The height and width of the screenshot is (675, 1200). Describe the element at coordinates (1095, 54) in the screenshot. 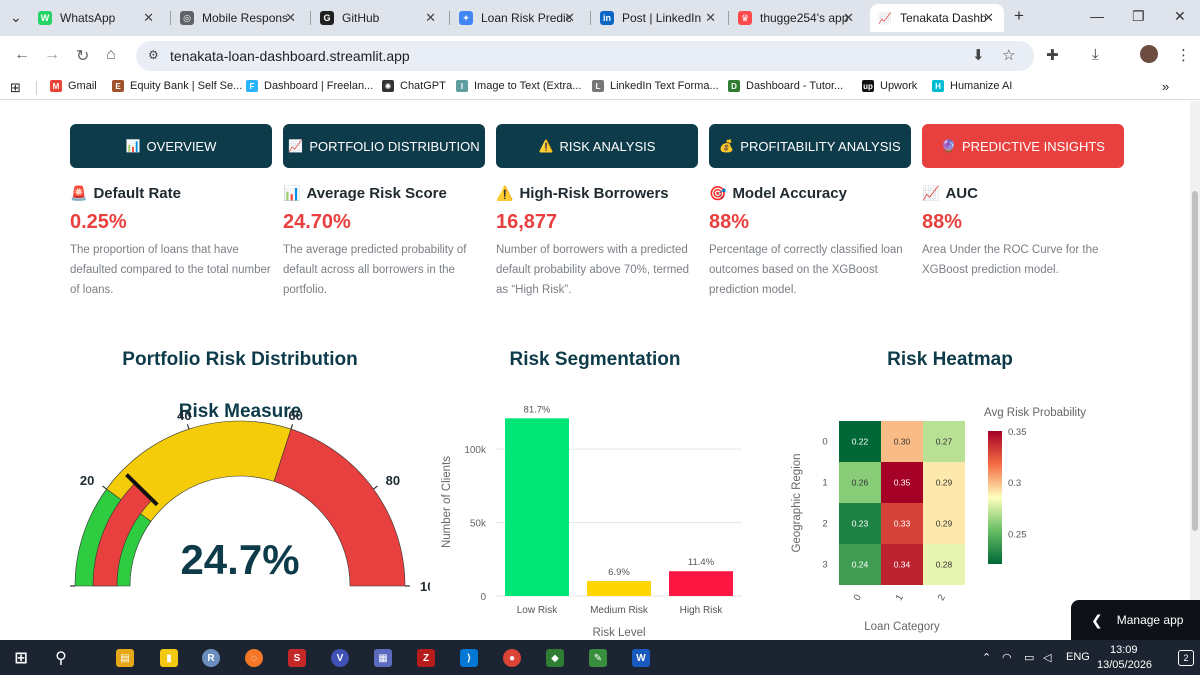

I see `downloads-icon: ⤓` at that location.